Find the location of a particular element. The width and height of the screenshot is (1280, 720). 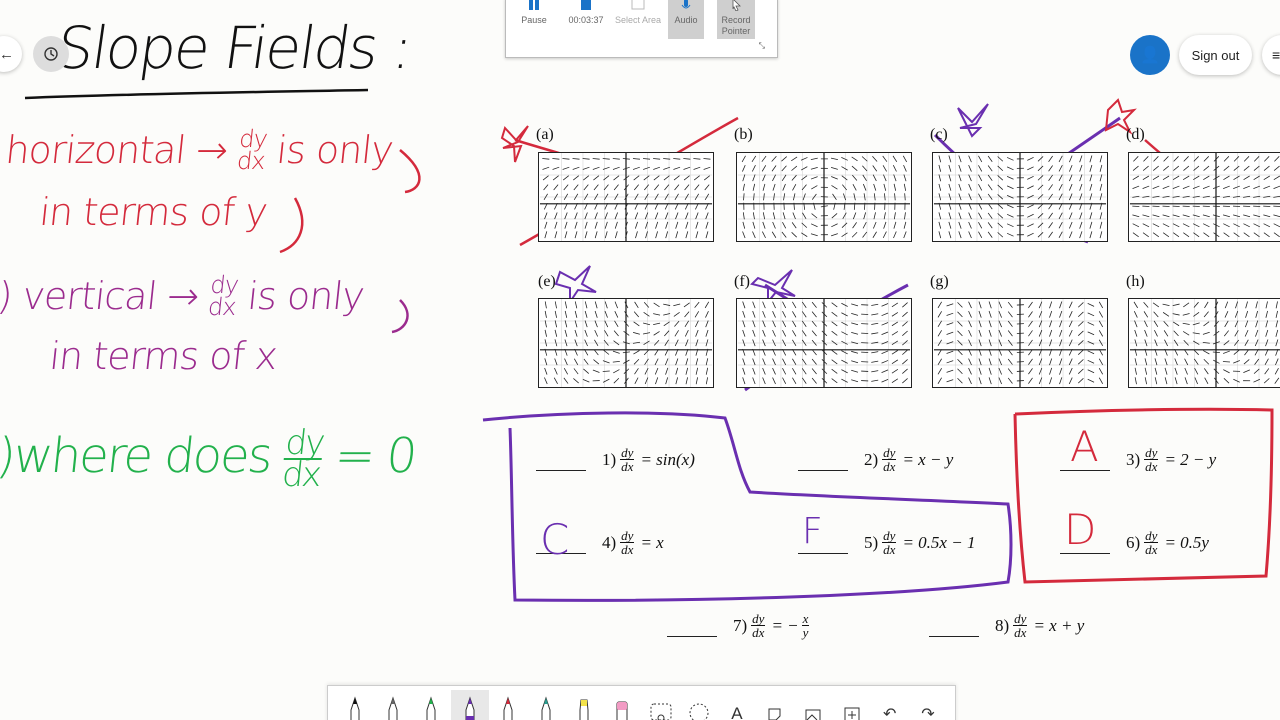

undo-button: ↶ is located at coordinates (890, 705).